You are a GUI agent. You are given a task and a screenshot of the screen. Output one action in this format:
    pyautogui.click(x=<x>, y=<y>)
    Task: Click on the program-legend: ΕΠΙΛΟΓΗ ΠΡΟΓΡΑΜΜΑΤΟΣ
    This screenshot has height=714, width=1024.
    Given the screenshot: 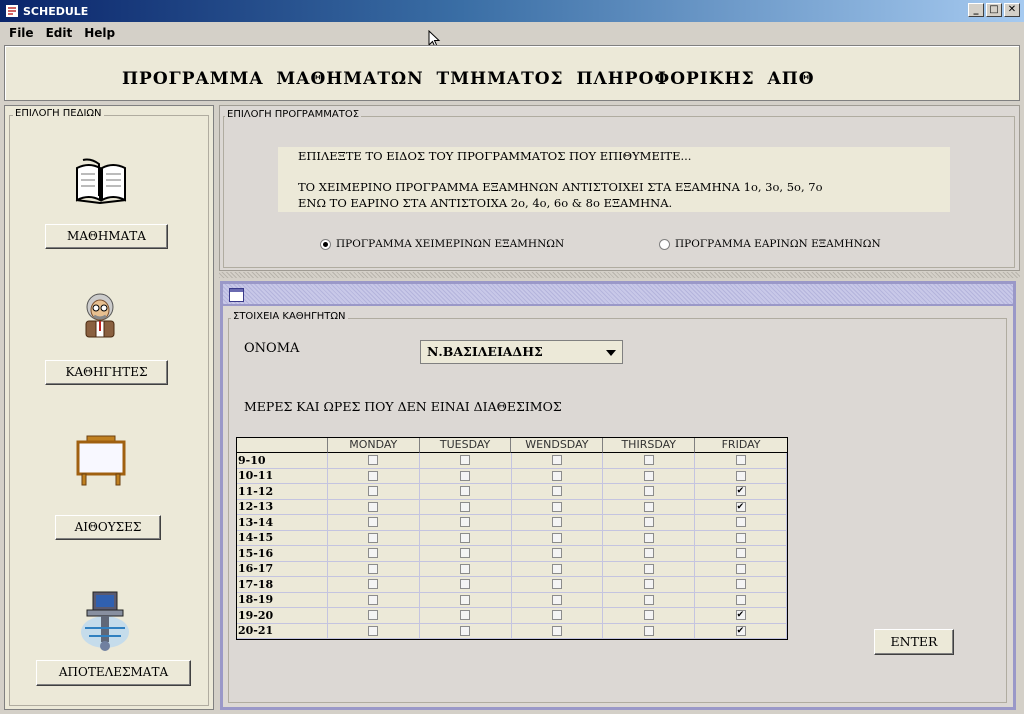 What is the action you would take?
    pyautogui.click(x=293, y=114)
    